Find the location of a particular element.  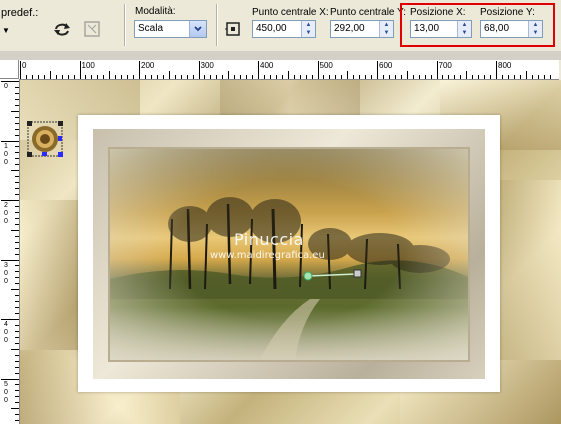

ruler-label: 2 0 0 is located at coordinates (6, 213).